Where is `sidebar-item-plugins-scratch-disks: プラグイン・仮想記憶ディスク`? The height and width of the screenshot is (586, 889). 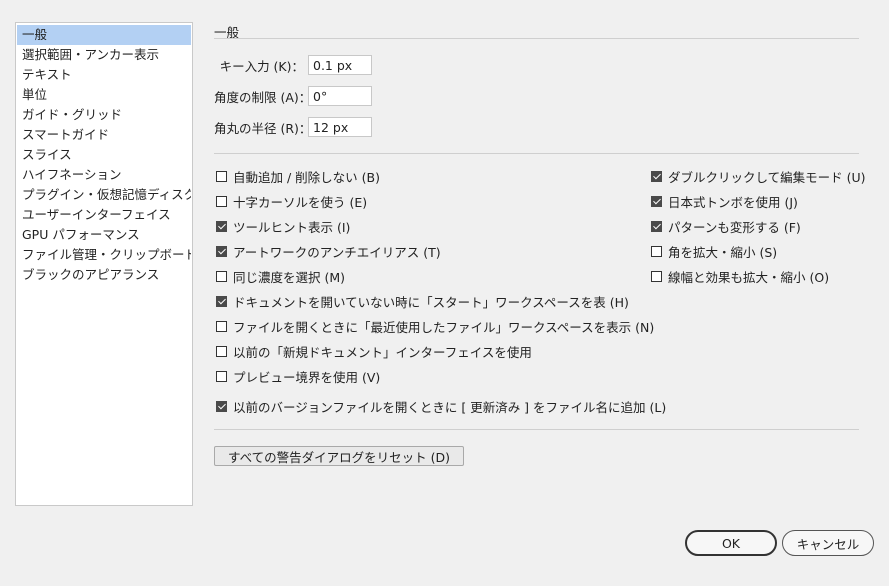 sidebar-item-plugins-scratch-disks: プラグイン・仮想記憶ディスク is located at coordinates (104, 195).